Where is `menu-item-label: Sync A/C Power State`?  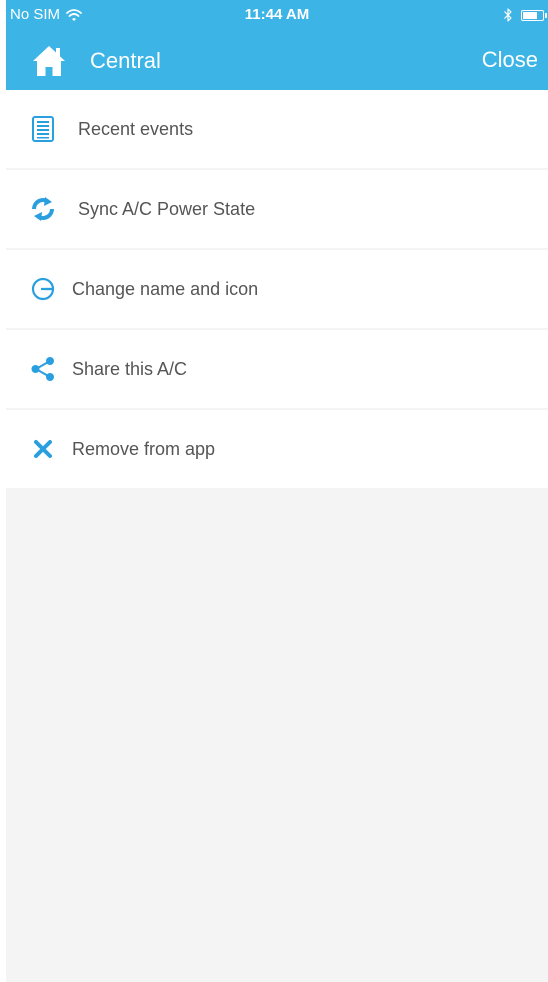 menu-item-label: Sync A/C Power State is located at coordinates (167, 209).